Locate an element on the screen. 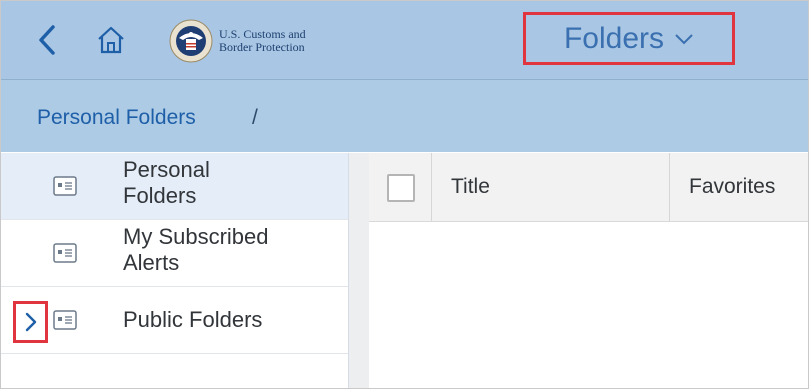 This screenshot has width=809, height=389. sidebar-item-label-line2: Folders is located at coordinates (160, 195).